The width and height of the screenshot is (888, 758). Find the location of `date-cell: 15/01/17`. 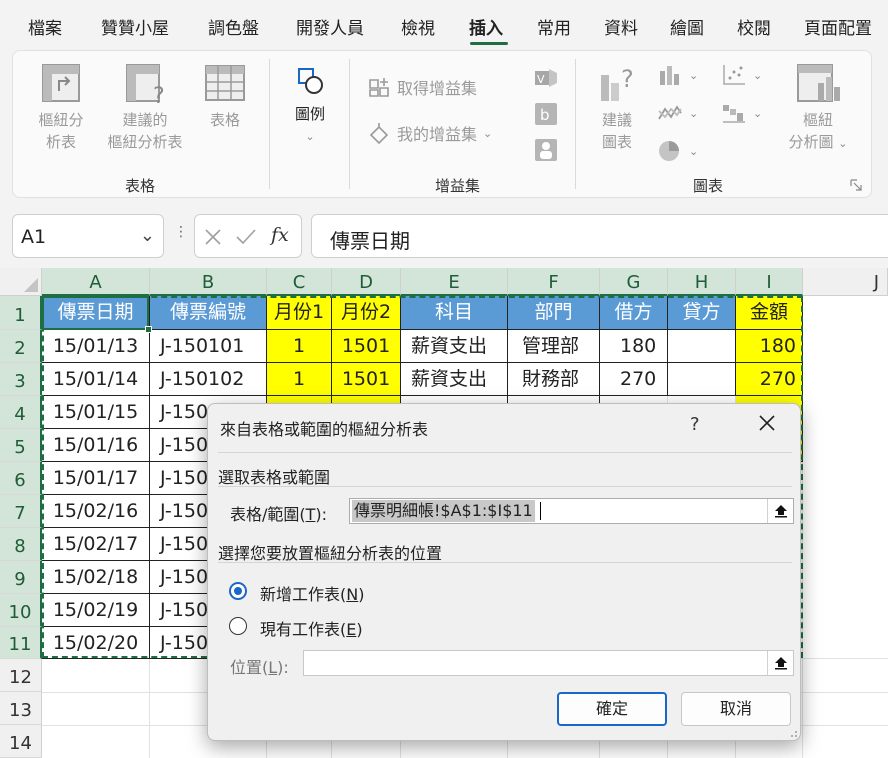

date-cell: 15/01/17 is located at coordinates (96, 478).